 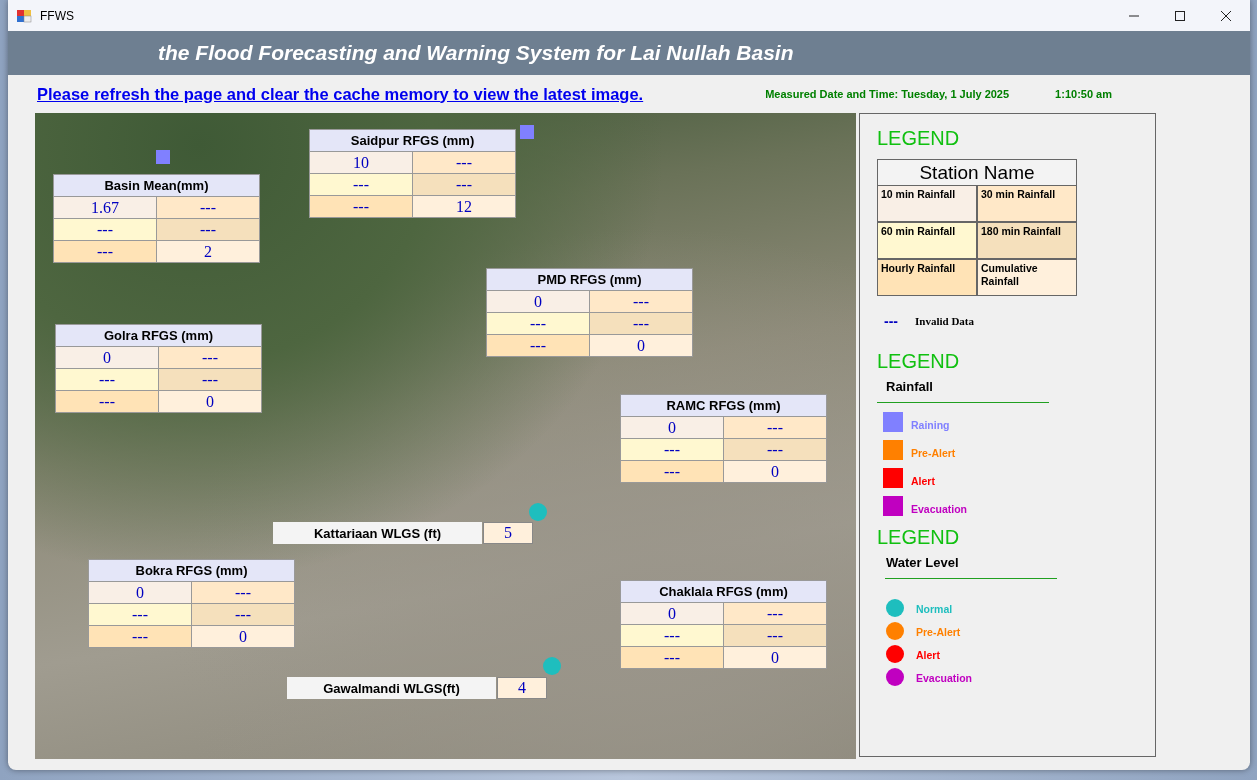 What do you see at coordinates (156, 185) in the screenshot?
I see `station-name: Basin Mean(mm)` at bounding box center [156, 185].